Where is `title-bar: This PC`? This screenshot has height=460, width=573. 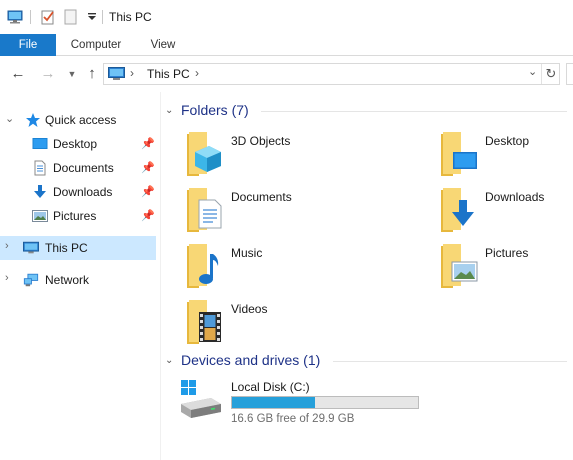 title-bar: This PC is located at coordinates (286, 17).